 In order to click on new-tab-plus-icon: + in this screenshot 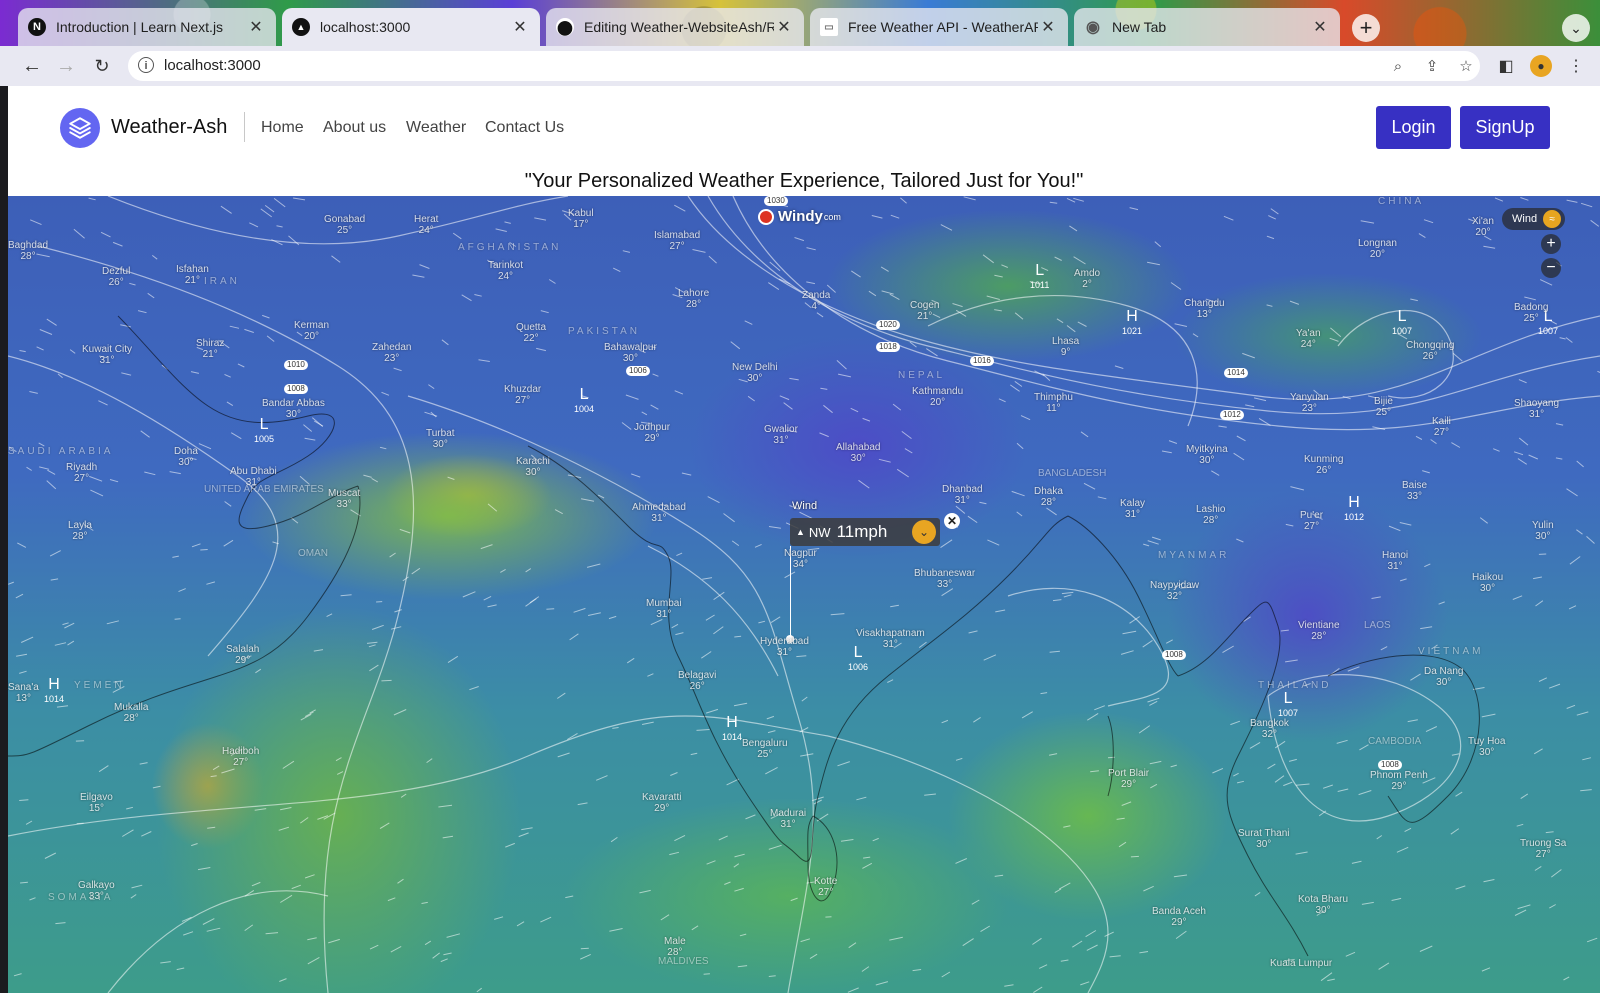, I will do `click(1366, 28)`.